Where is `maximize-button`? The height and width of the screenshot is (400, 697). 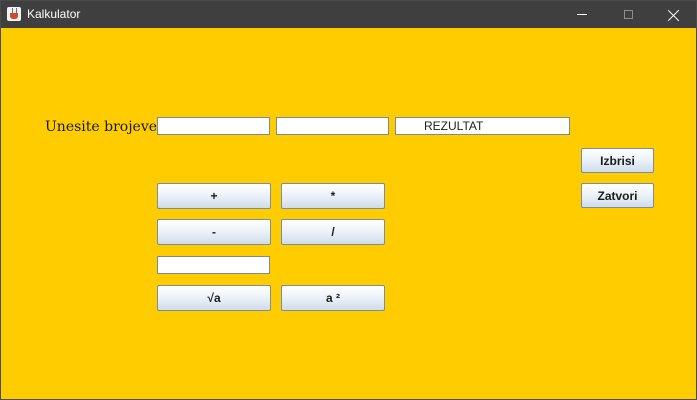
maximize-button is located at coordinates (628, 14).